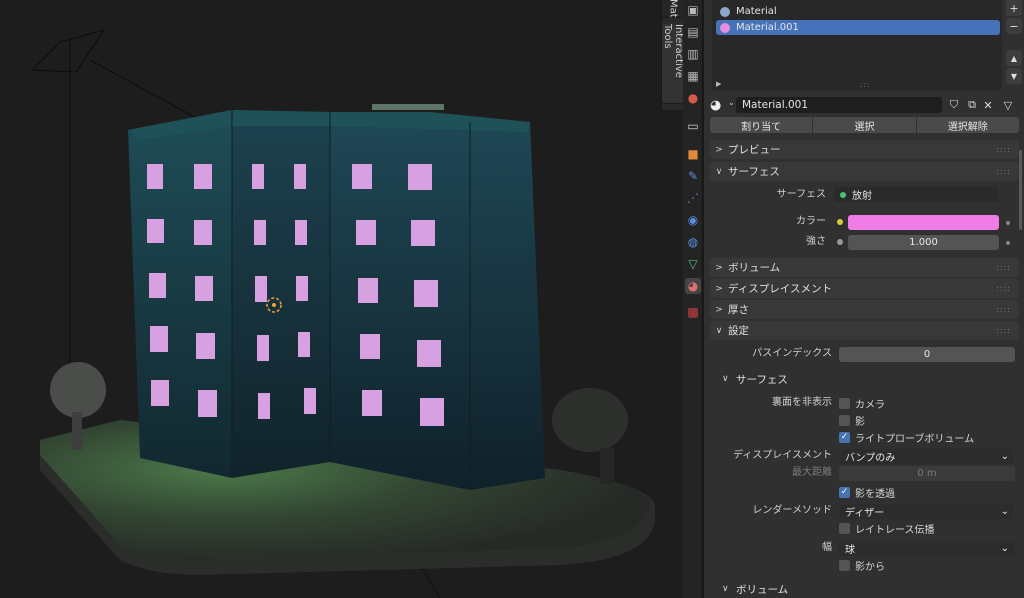 Image resolution: width=1024 pixels, height=598 pixels. I want to click on shader-value: 放射, so click(862, 196).